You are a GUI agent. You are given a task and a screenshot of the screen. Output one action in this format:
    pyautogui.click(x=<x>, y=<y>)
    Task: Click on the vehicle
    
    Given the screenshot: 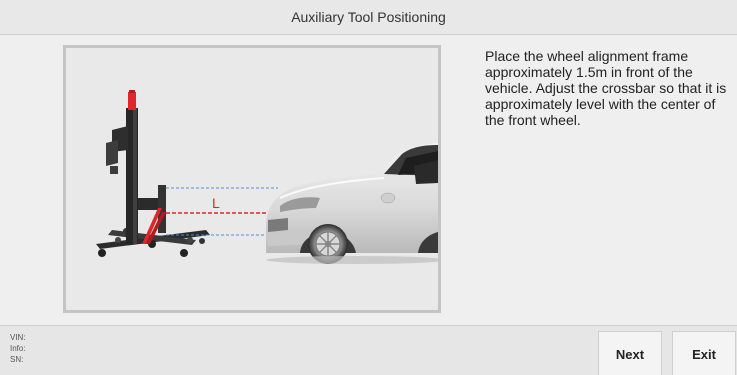 What is the action you would take?
    pyautogui.click(x=352, y=203)
    